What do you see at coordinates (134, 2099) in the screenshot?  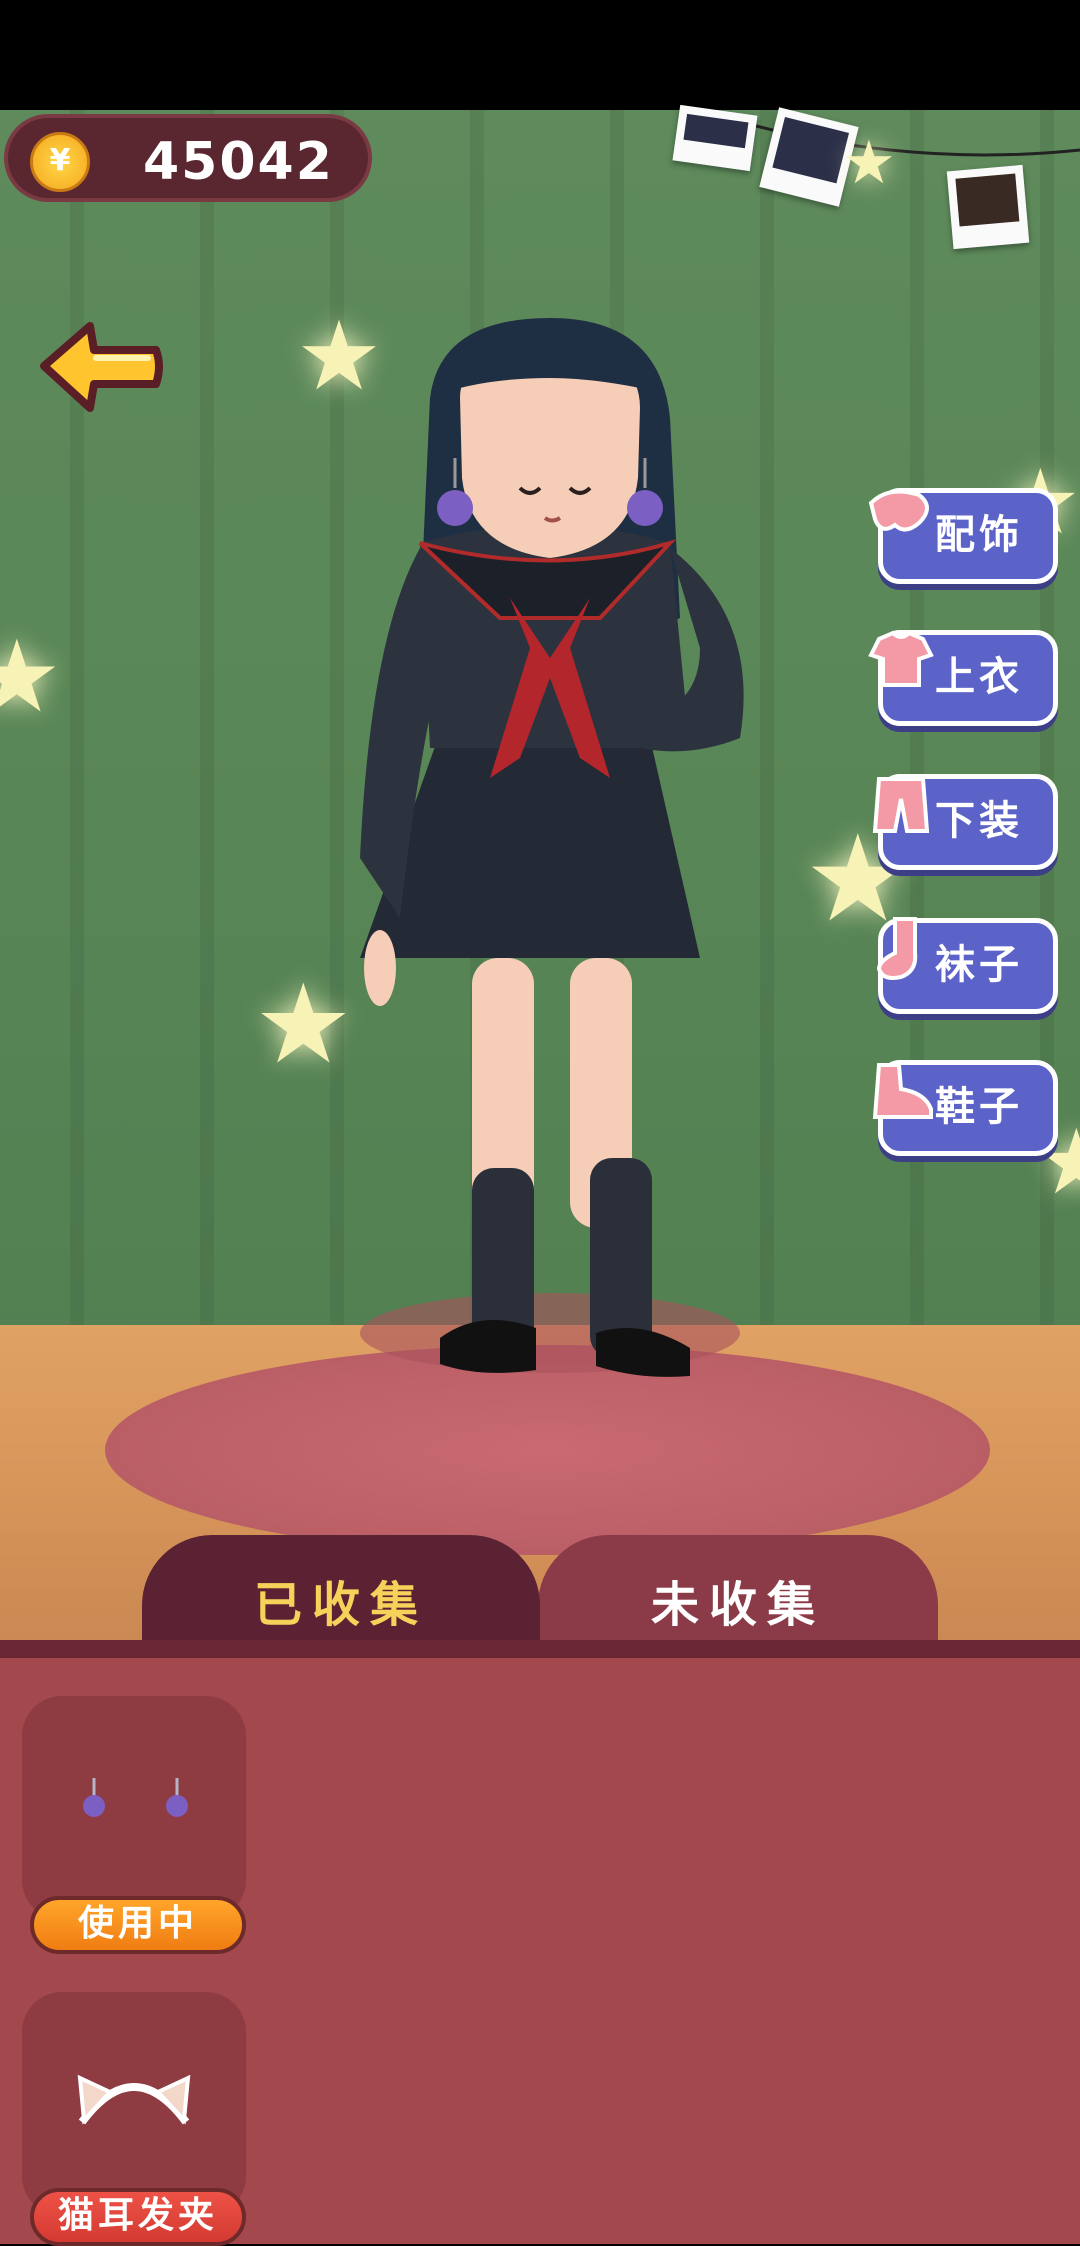 I see `cat-ear-headband-icon` at bounding box center [134, 2099].